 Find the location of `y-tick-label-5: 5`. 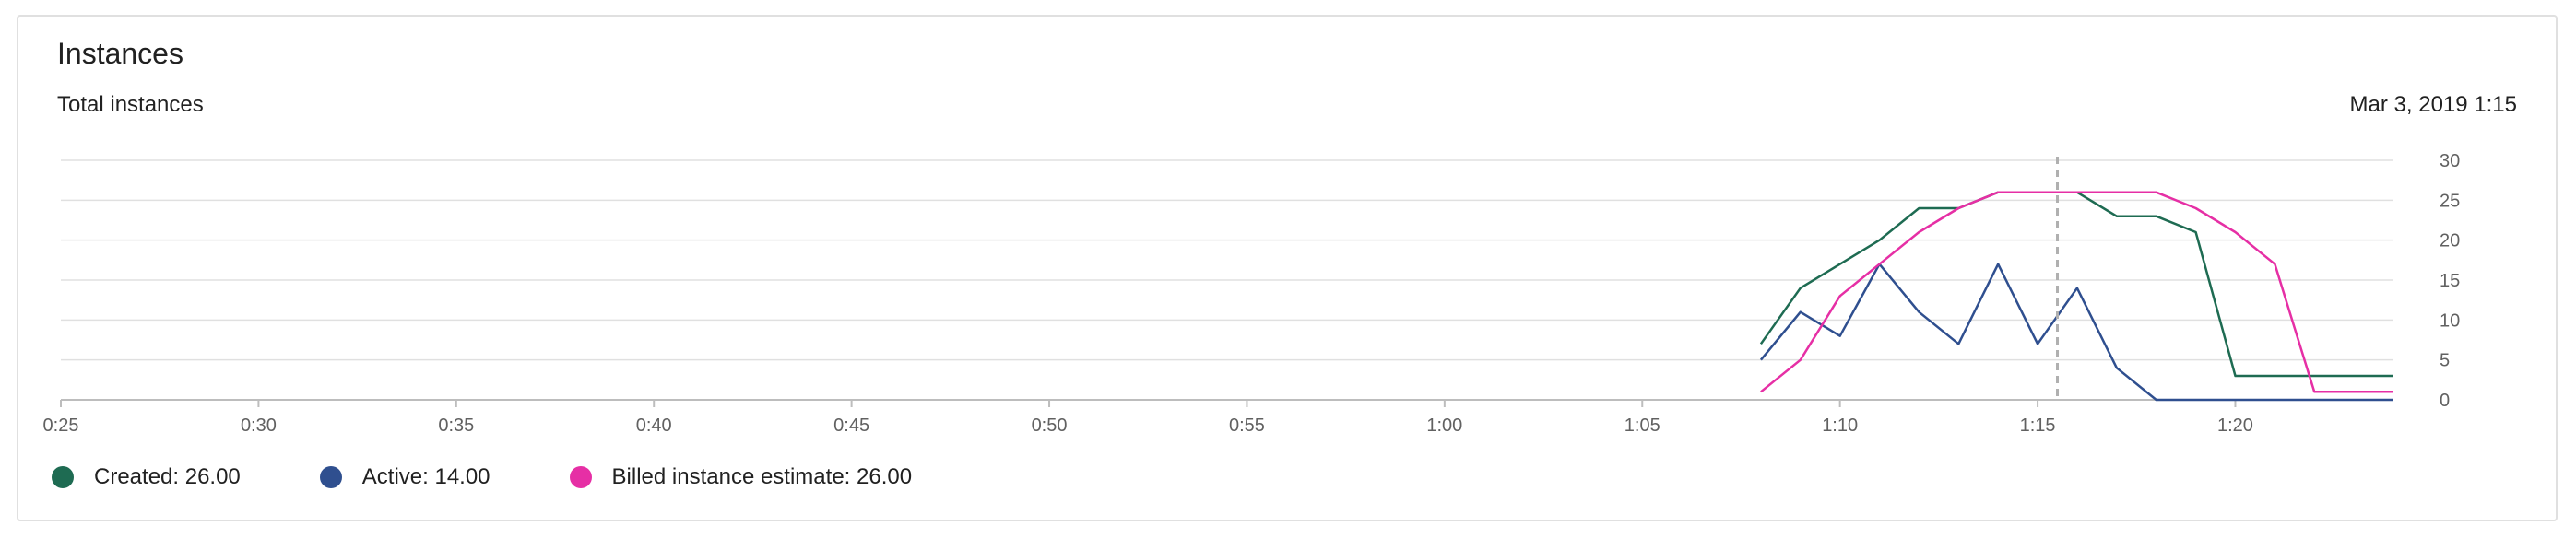

y-tick-label-5: 5 is located at coordinates (2445, 361).